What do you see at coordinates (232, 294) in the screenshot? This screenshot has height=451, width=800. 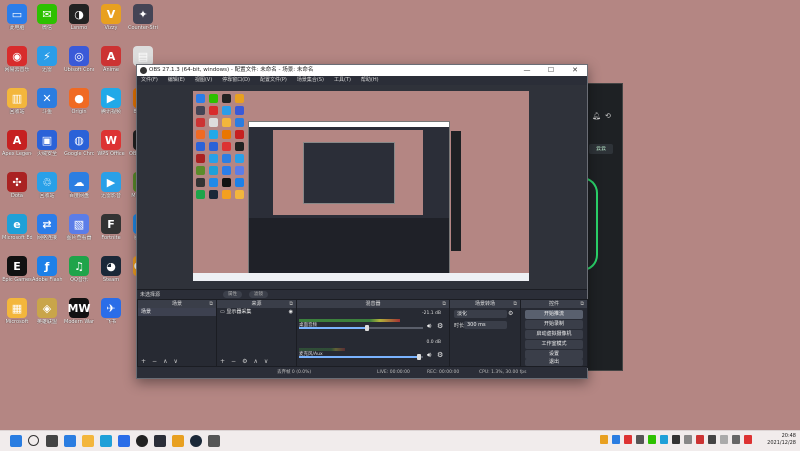 I see `properties-button: 属性` at bounding box center [232, 294].